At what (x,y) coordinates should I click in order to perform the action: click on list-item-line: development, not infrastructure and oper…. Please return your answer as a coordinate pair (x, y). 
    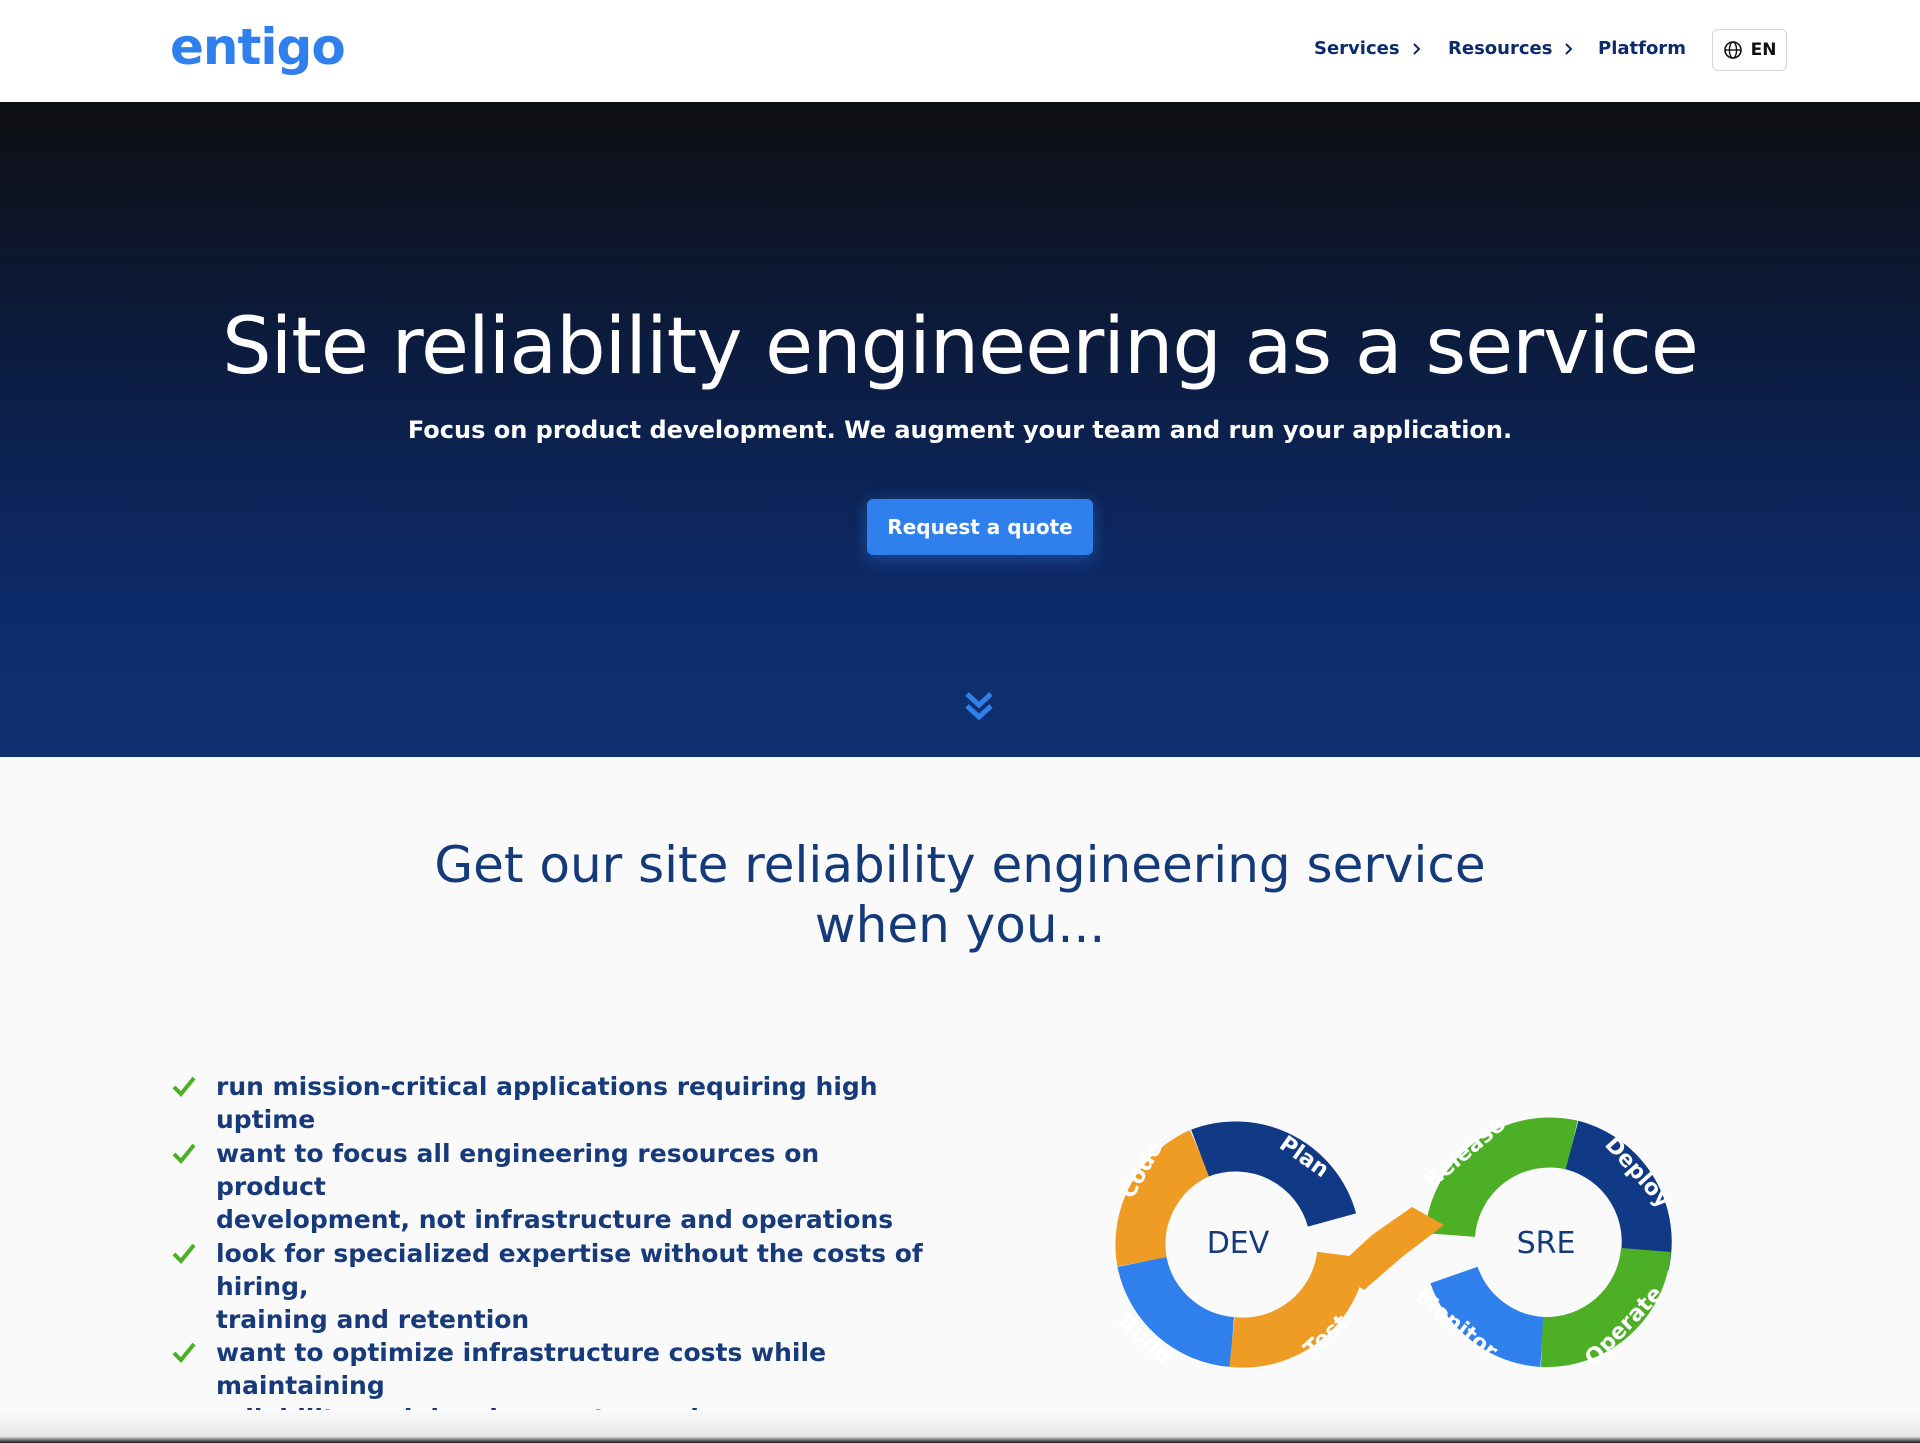
    Looking at the image, I should click on (555, 1219).